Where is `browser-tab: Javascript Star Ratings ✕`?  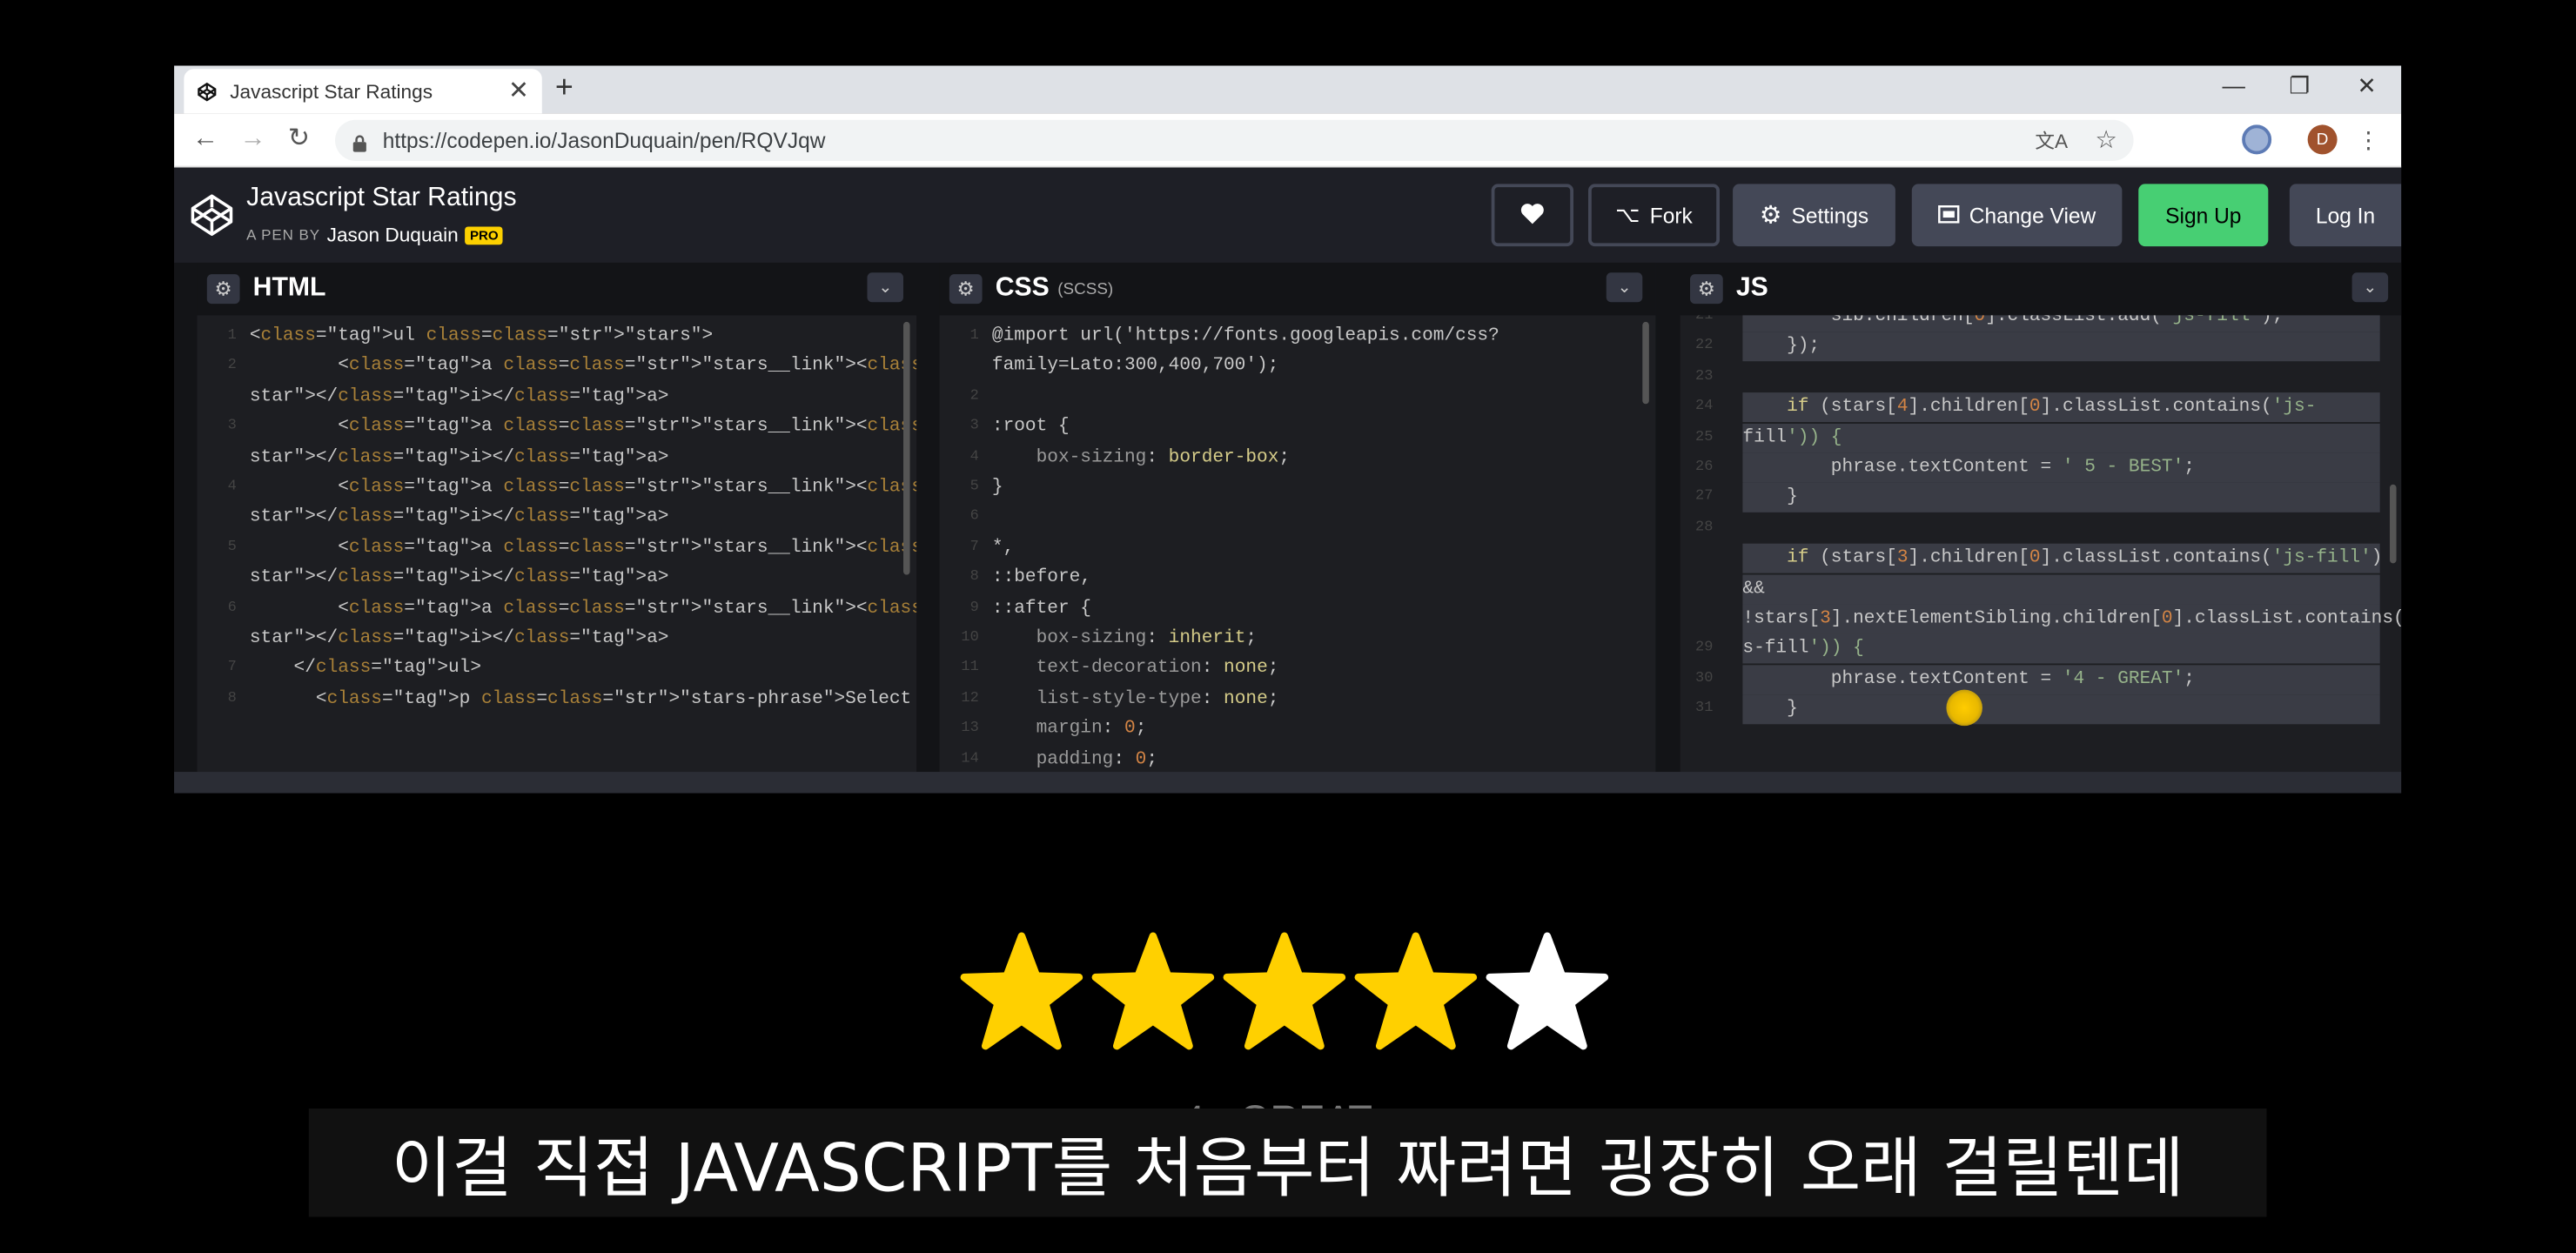 browser-tab: Javascript Star Ratings ✕ is located at coordinates (363, 91).